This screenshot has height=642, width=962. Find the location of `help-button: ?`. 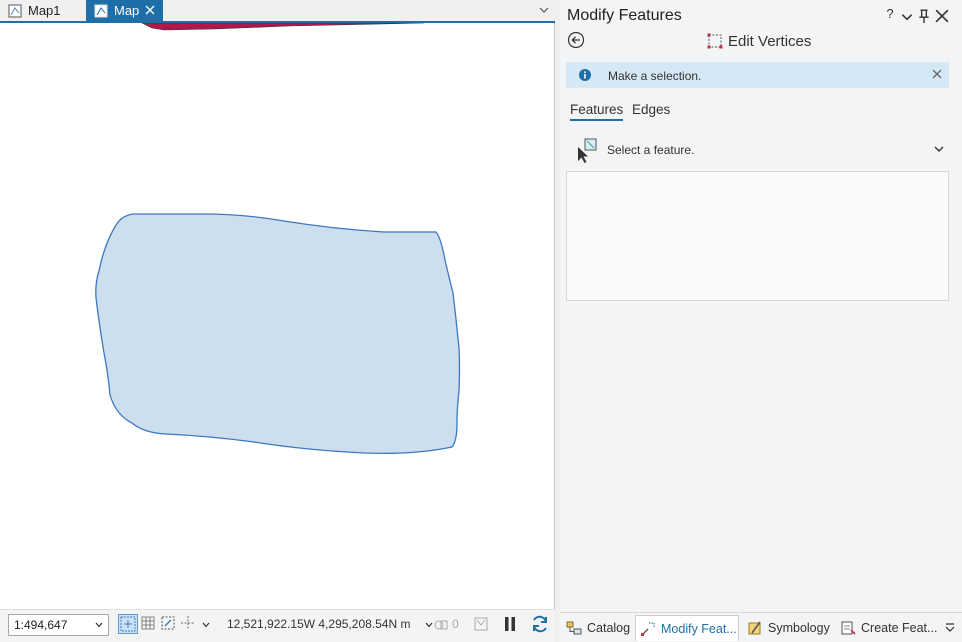

help-button: ? is located at coordinates (890, 14).